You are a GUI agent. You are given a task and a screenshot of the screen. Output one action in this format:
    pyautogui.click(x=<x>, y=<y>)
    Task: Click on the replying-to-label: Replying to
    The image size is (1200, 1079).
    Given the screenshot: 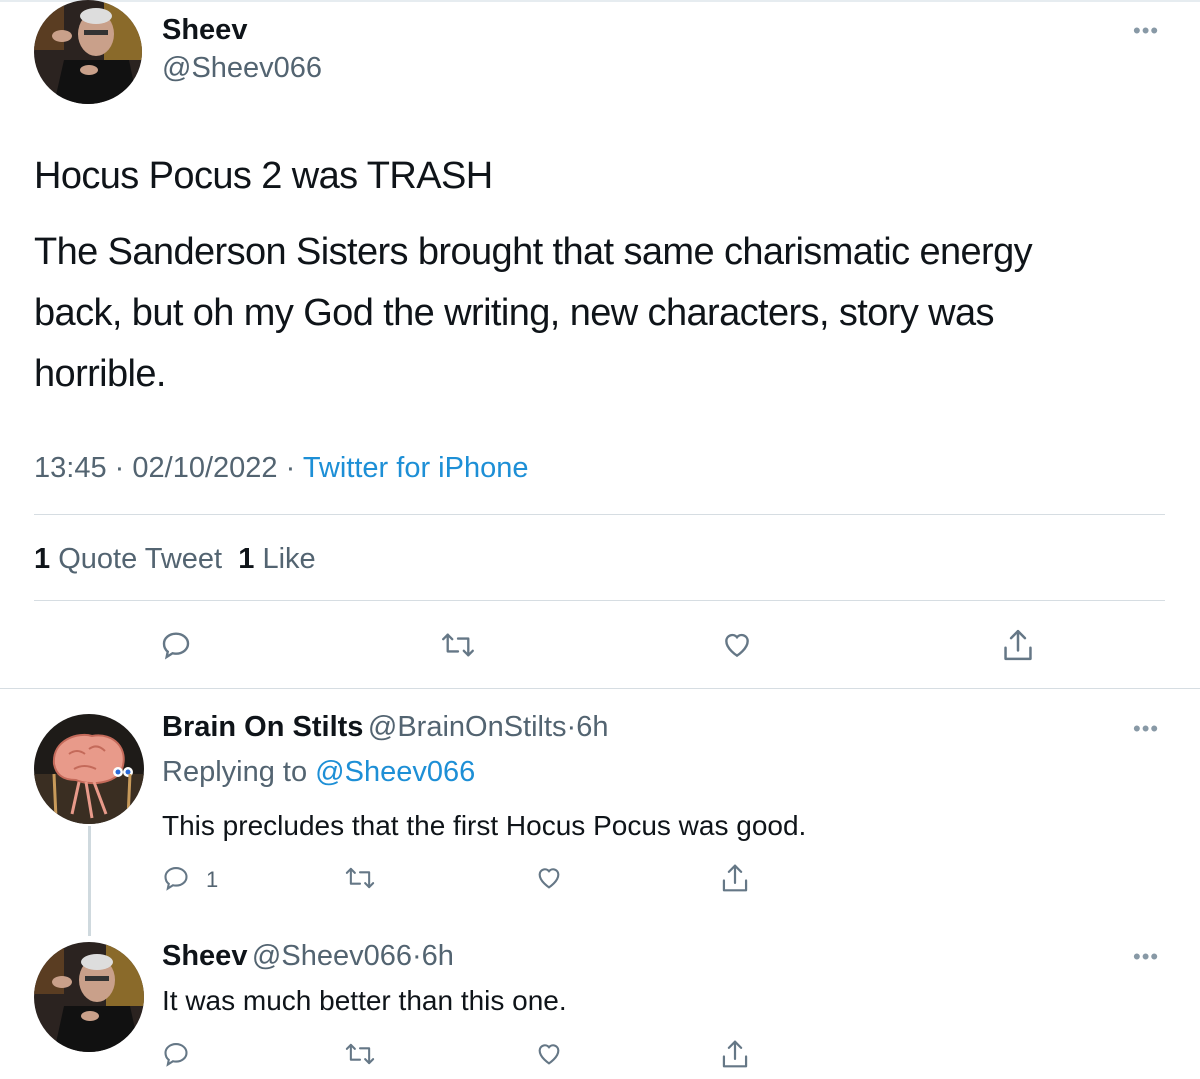 What is the action you would take?
    pyautogui.click(x=235, y=772)
    